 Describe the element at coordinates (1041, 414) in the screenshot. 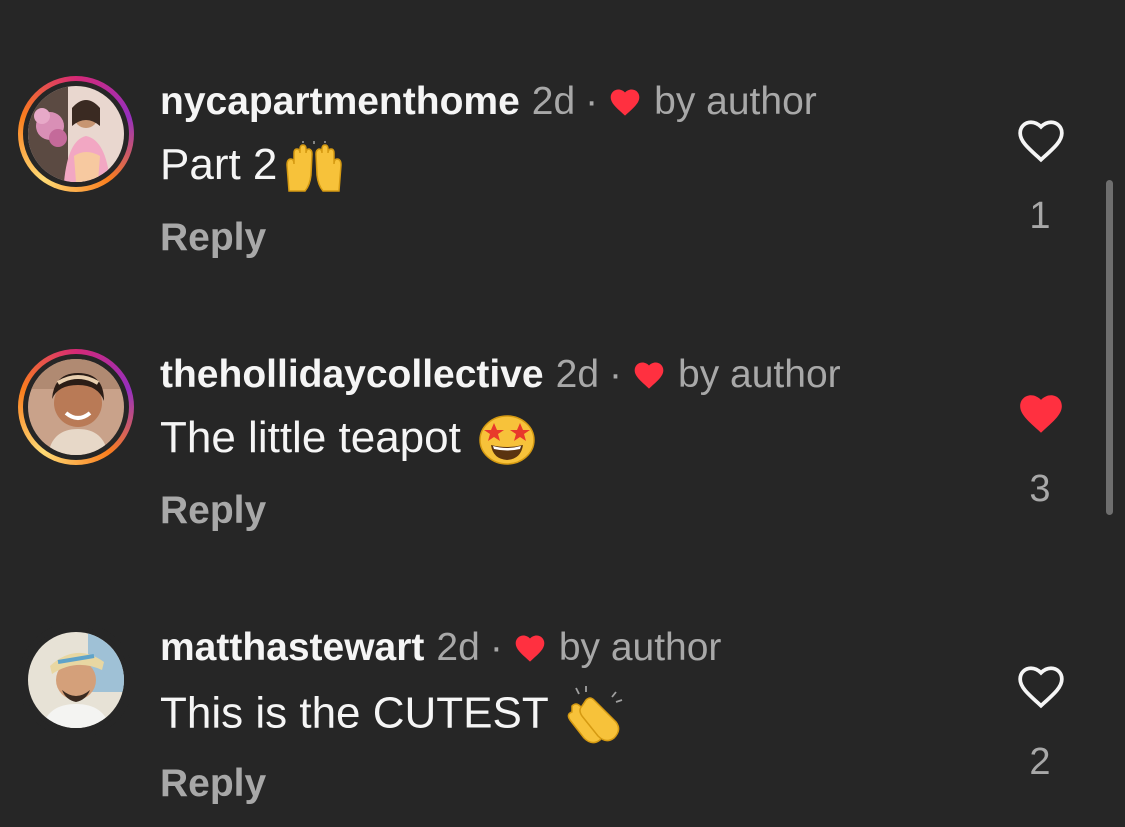

I see `heart-filled-icon` at that location.